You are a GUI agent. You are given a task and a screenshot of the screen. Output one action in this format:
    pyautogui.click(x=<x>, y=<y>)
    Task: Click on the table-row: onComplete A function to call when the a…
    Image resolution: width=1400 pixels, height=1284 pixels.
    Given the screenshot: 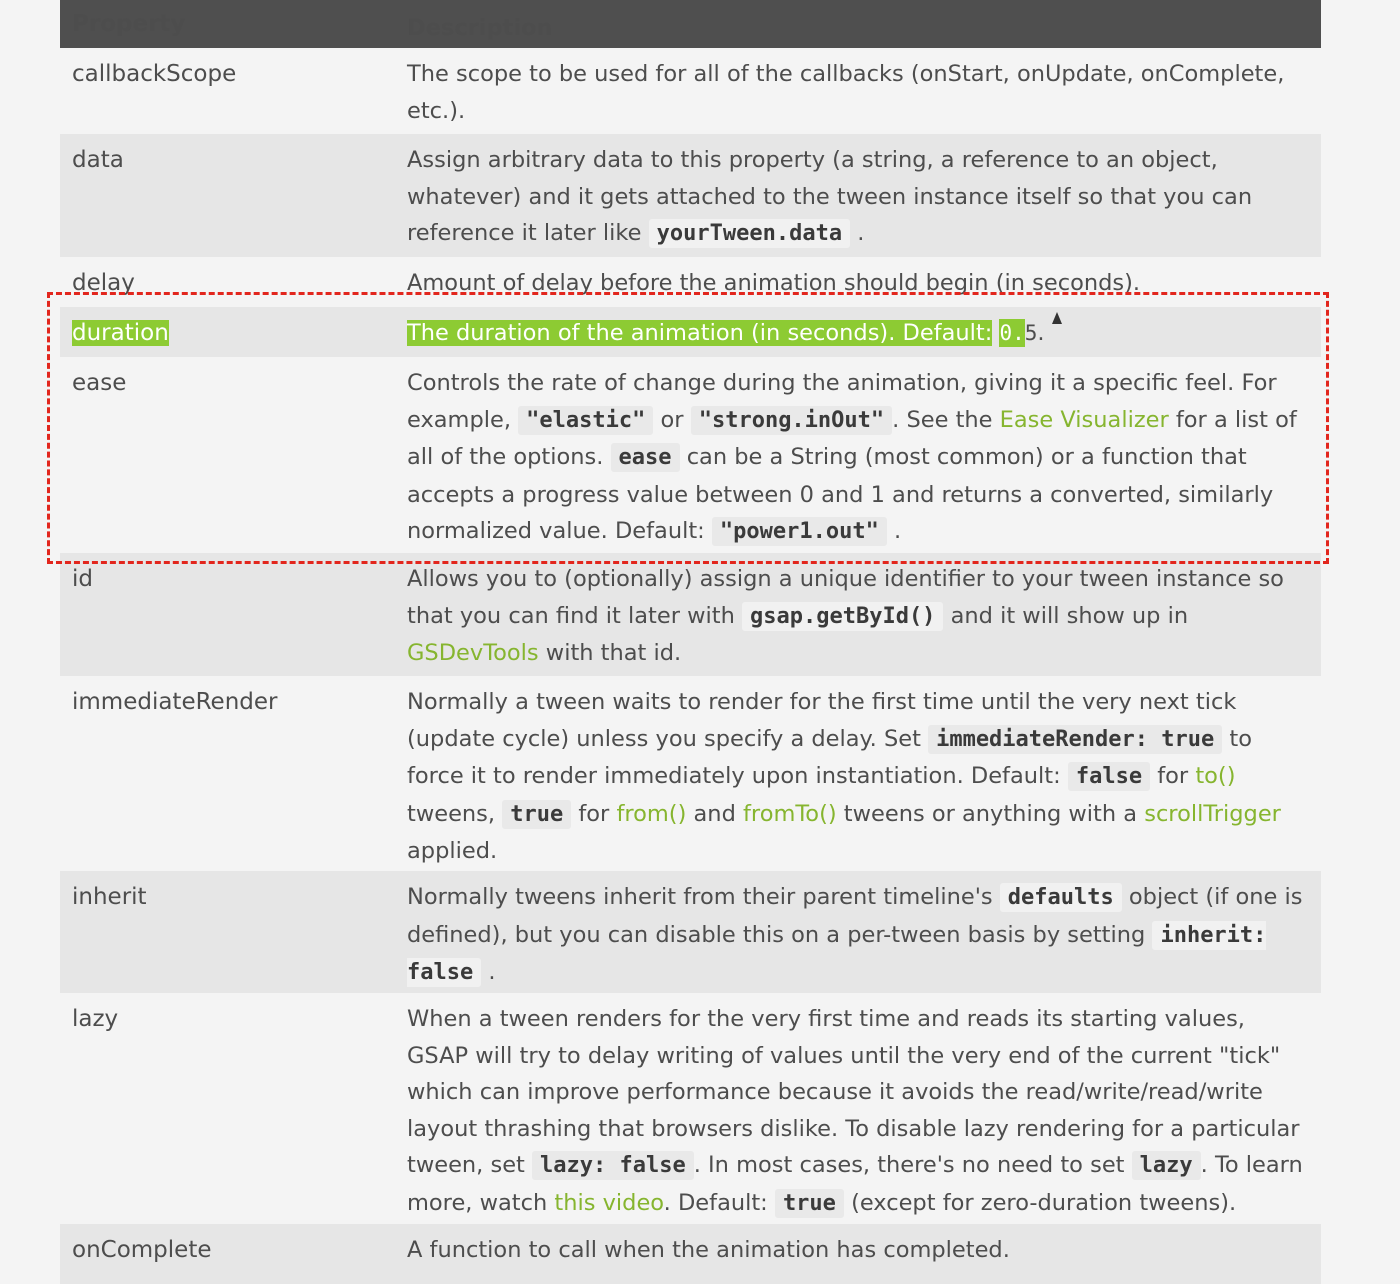 What is the action you would take?
    pyautogui.click(x=690, y=1254)
    